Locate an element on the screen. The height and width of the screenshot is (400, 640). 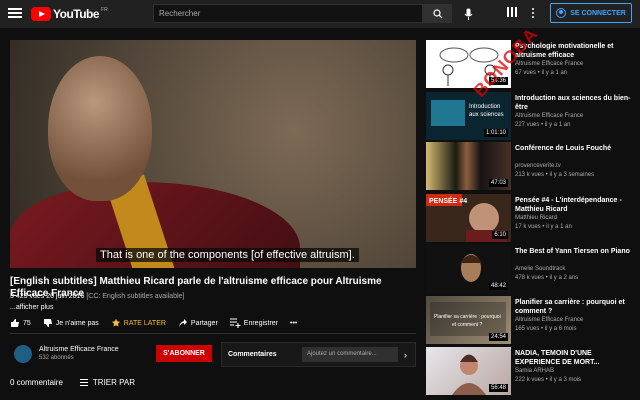
video-scene-person is located at coordinates (100, 128).